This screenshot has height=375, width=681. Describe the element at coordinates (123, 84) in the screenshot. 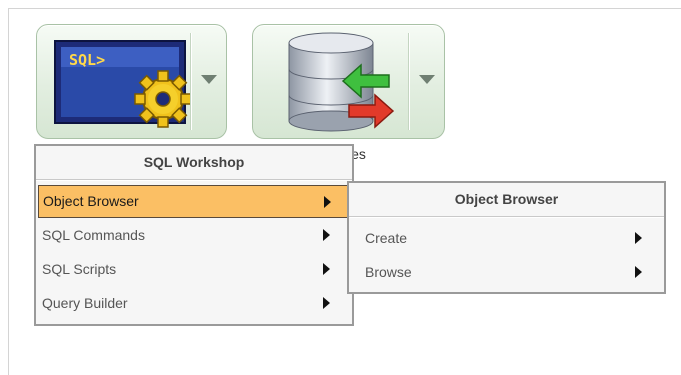

I see `sql-console-gear-icon: SQL>` at that location.